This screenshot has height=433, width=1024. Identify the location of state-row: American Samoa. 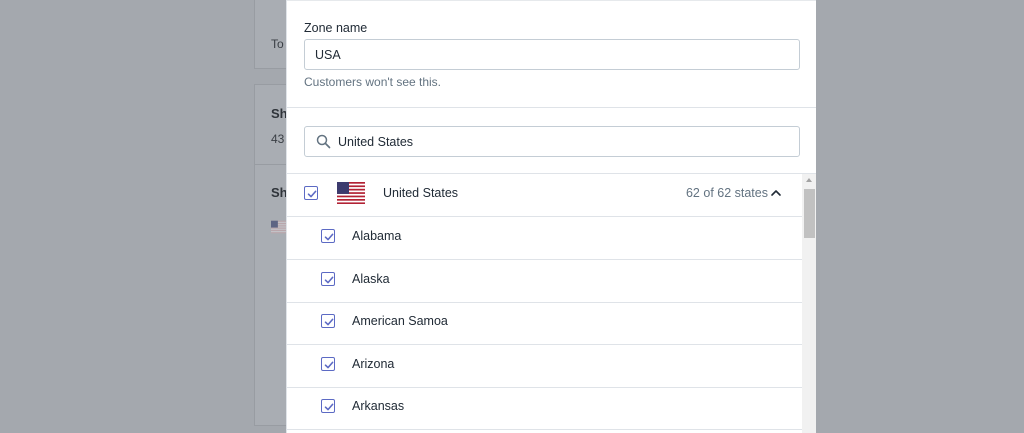
(544, 323).